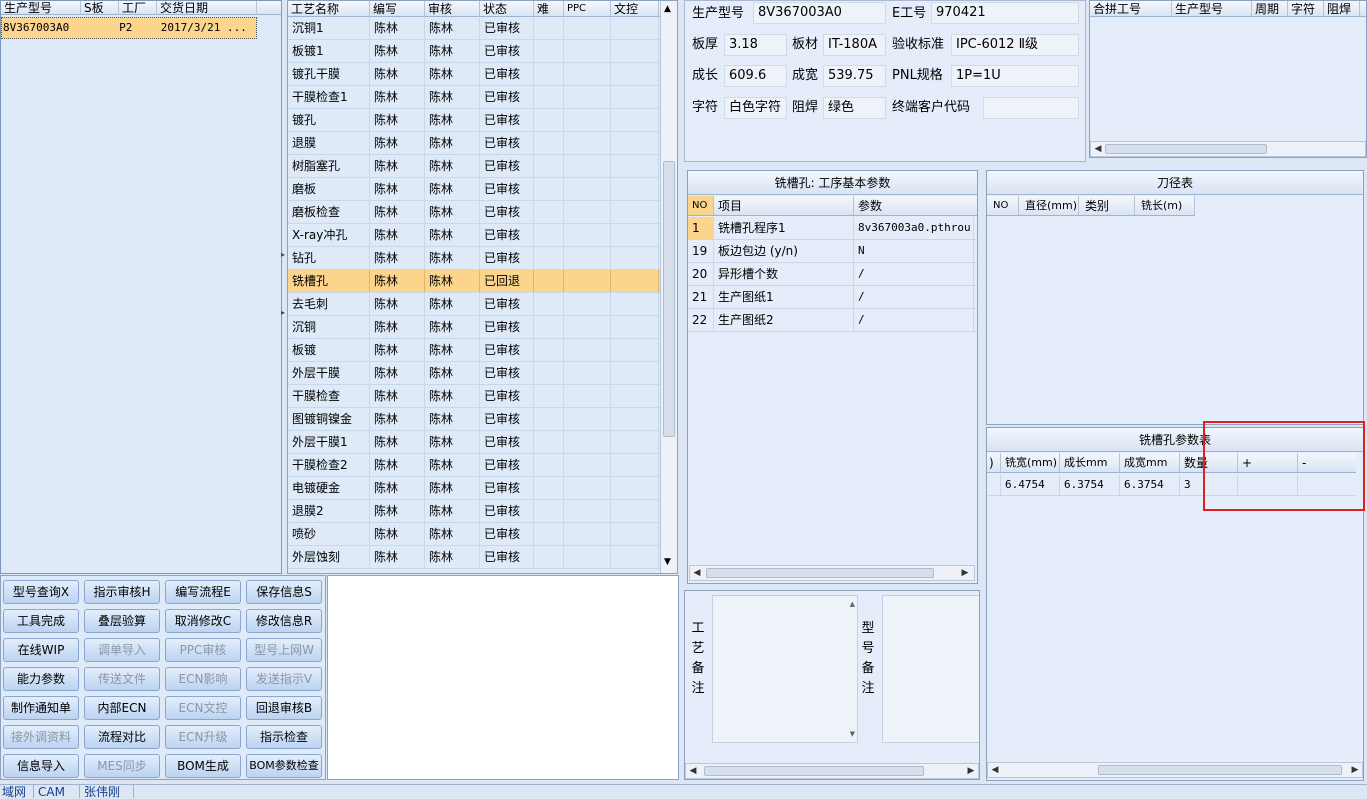 Image resolution: width=1367 pixels, height=799 pixels. Describe the element at coordinates (41, 708) in the screenshot. I see `action-button: 制作通知单` at that location.